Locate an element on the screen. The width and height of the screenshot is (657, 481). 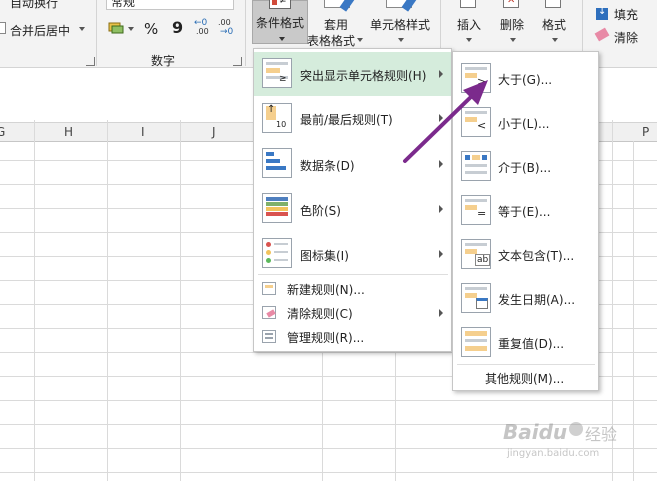
baidu-watermark: Baidu 经验 jingyan.baidu.com is located at coordinates (563, 444).